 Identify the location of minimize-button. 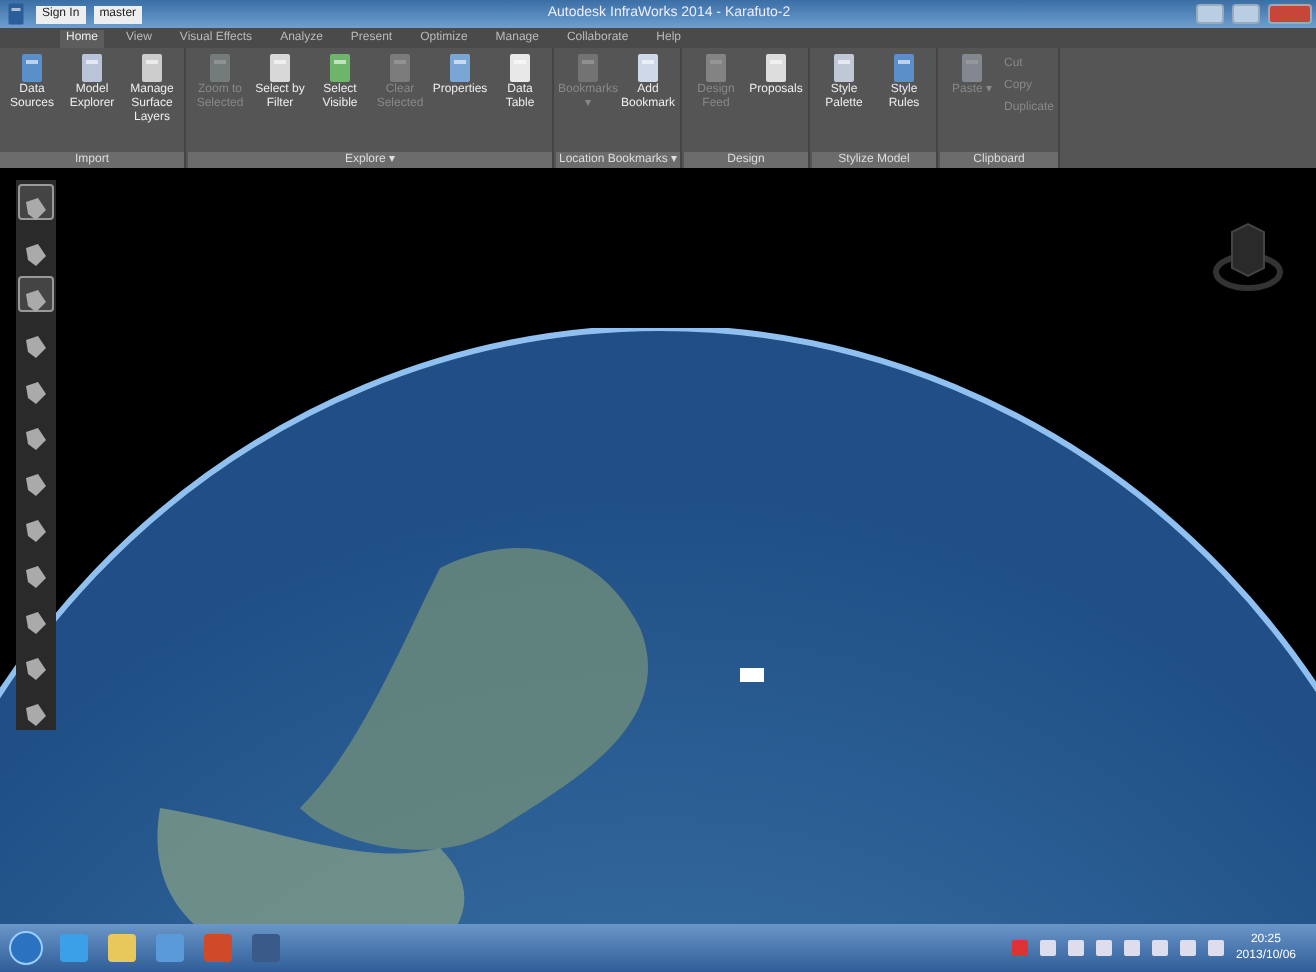
(1210, 14).